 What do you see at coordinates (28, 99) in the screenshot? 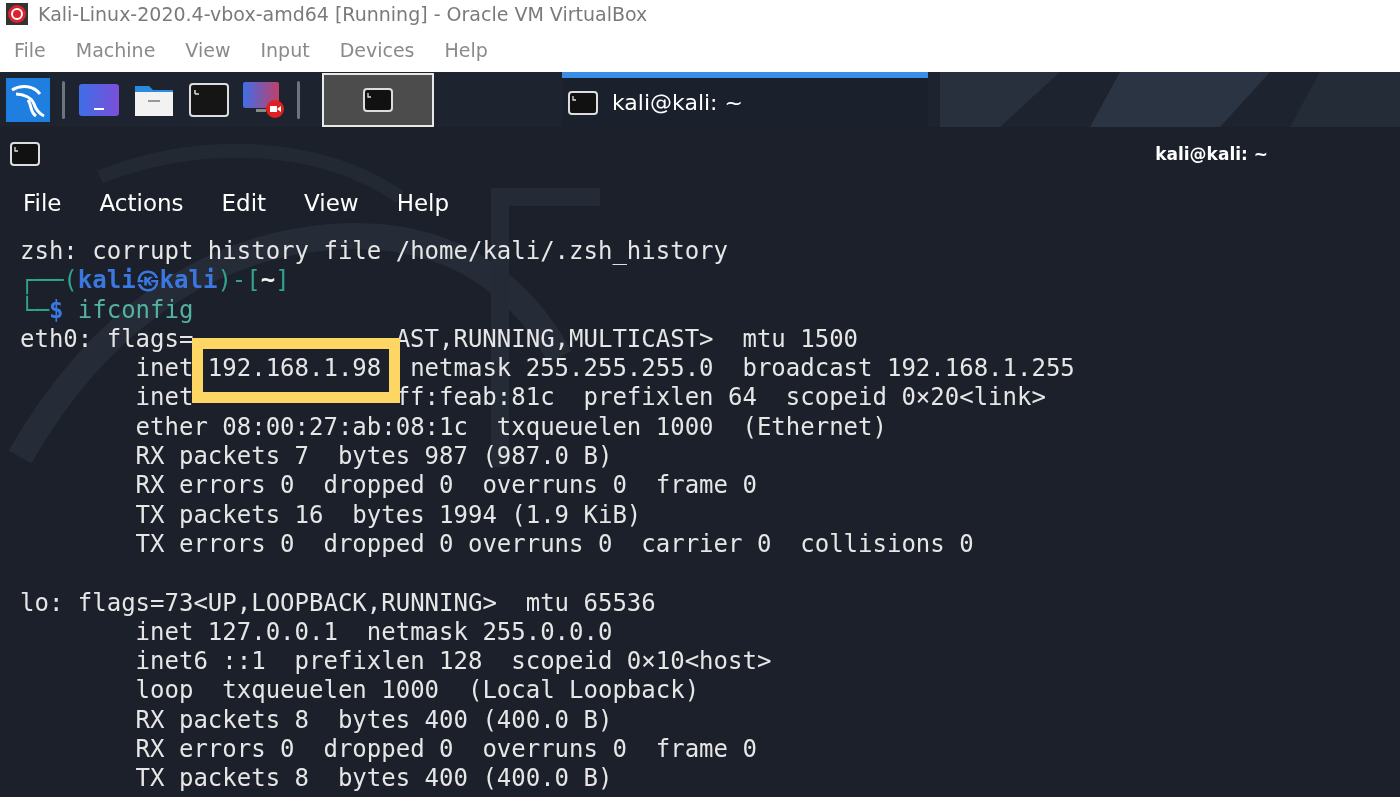
I see `kali-dragon-logo` at bounding box center [28, 99].